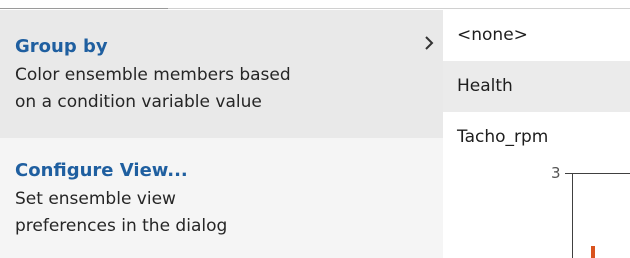  I want to click on toolstrip-divider, so click(84, 8).